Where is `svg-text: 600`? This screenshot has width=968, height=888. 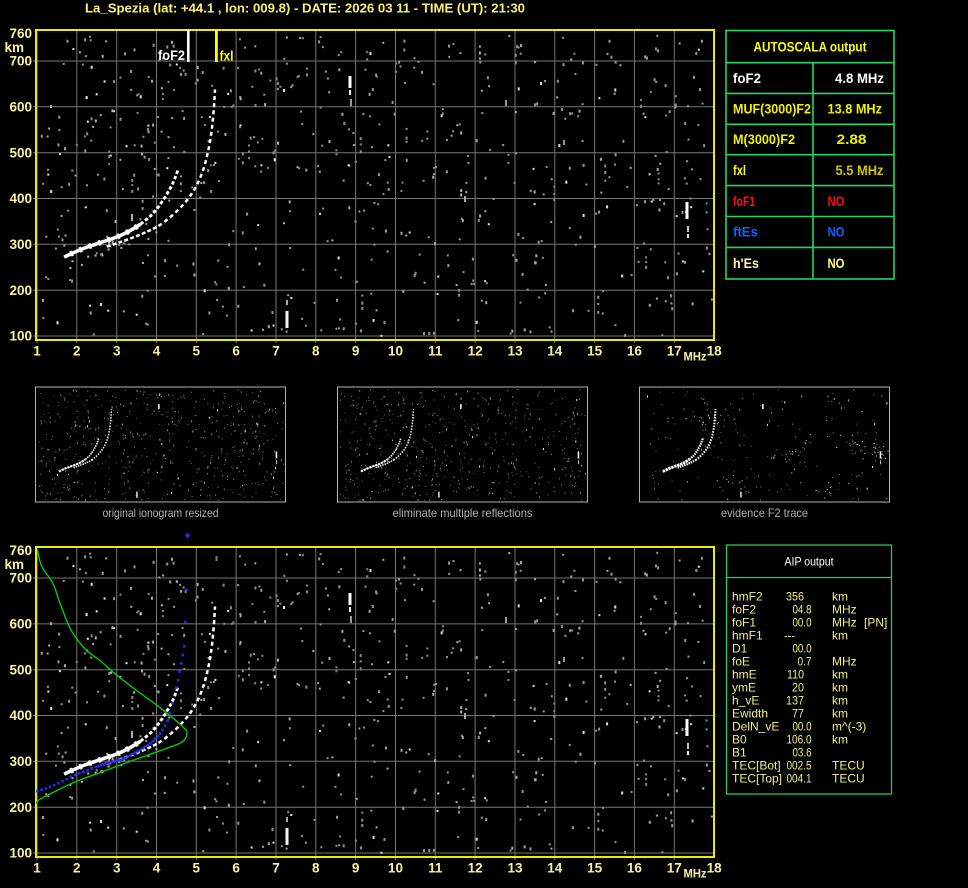
svg-text: 600 is located at coordinates (20, 107).